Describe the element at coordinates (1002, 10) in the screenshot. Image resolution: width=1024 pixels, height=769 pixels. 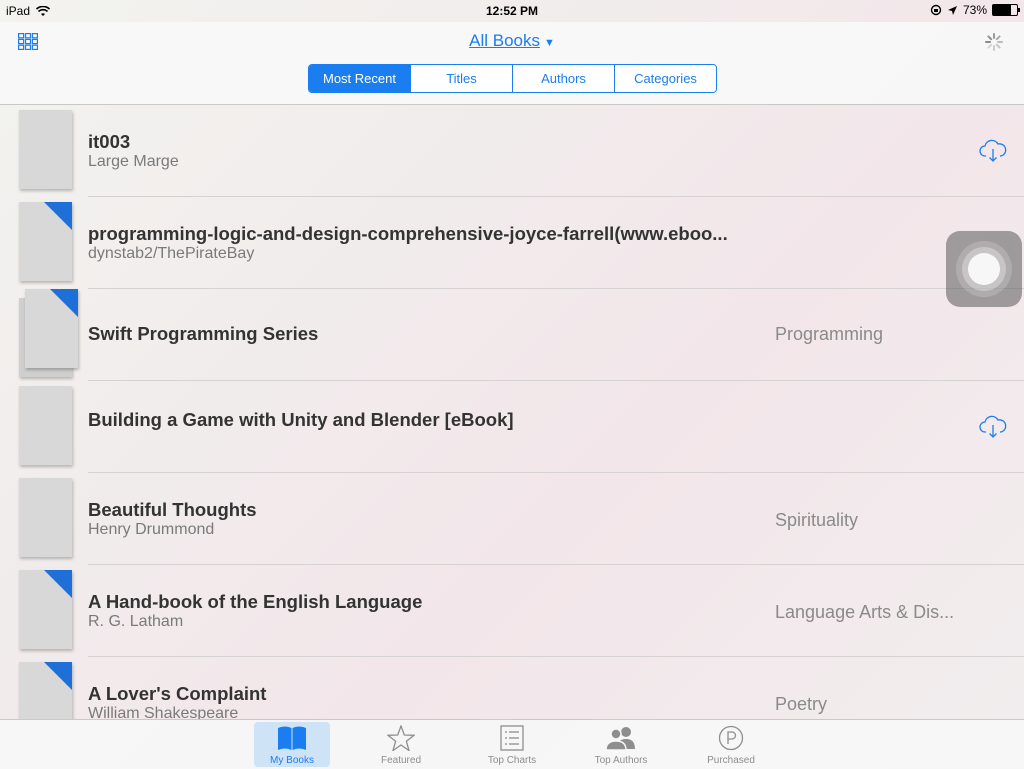
I see `battery-level` at that location.